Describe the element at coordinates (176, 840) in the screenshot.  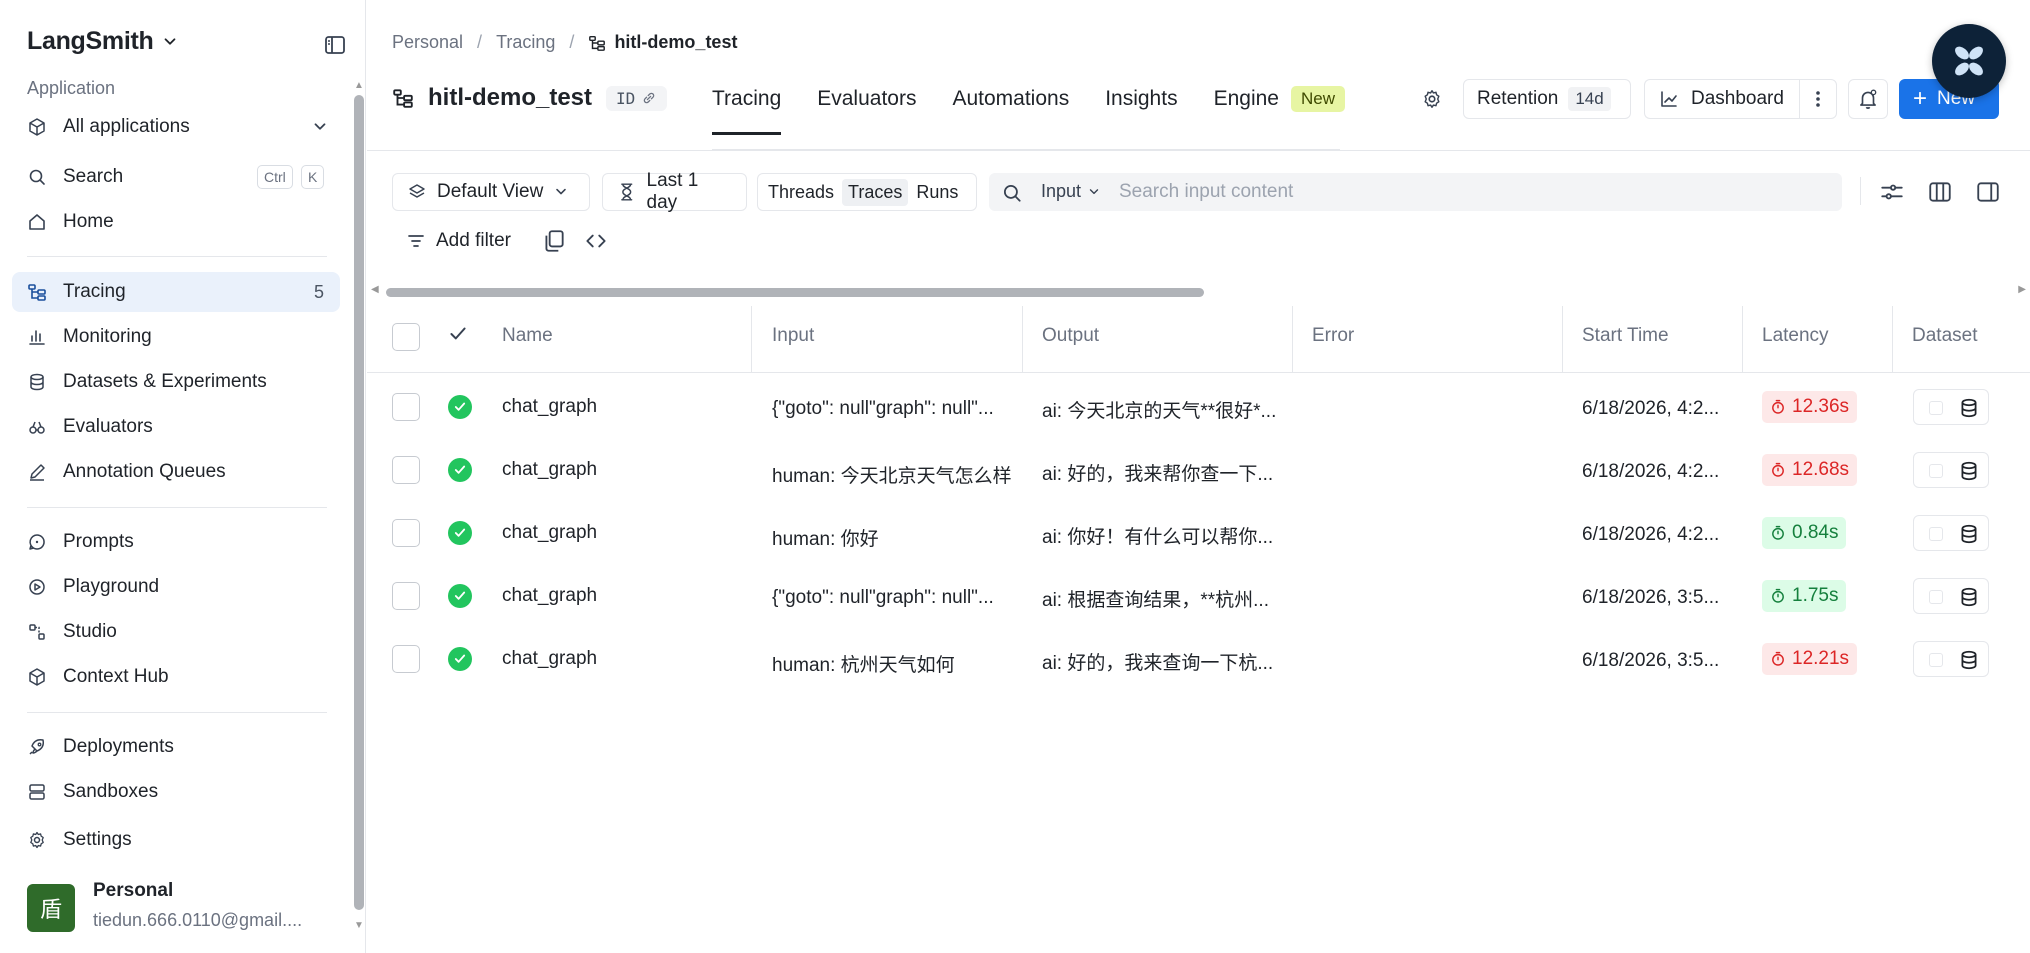
I see `sidebar-item-settings: Settings` at that location.